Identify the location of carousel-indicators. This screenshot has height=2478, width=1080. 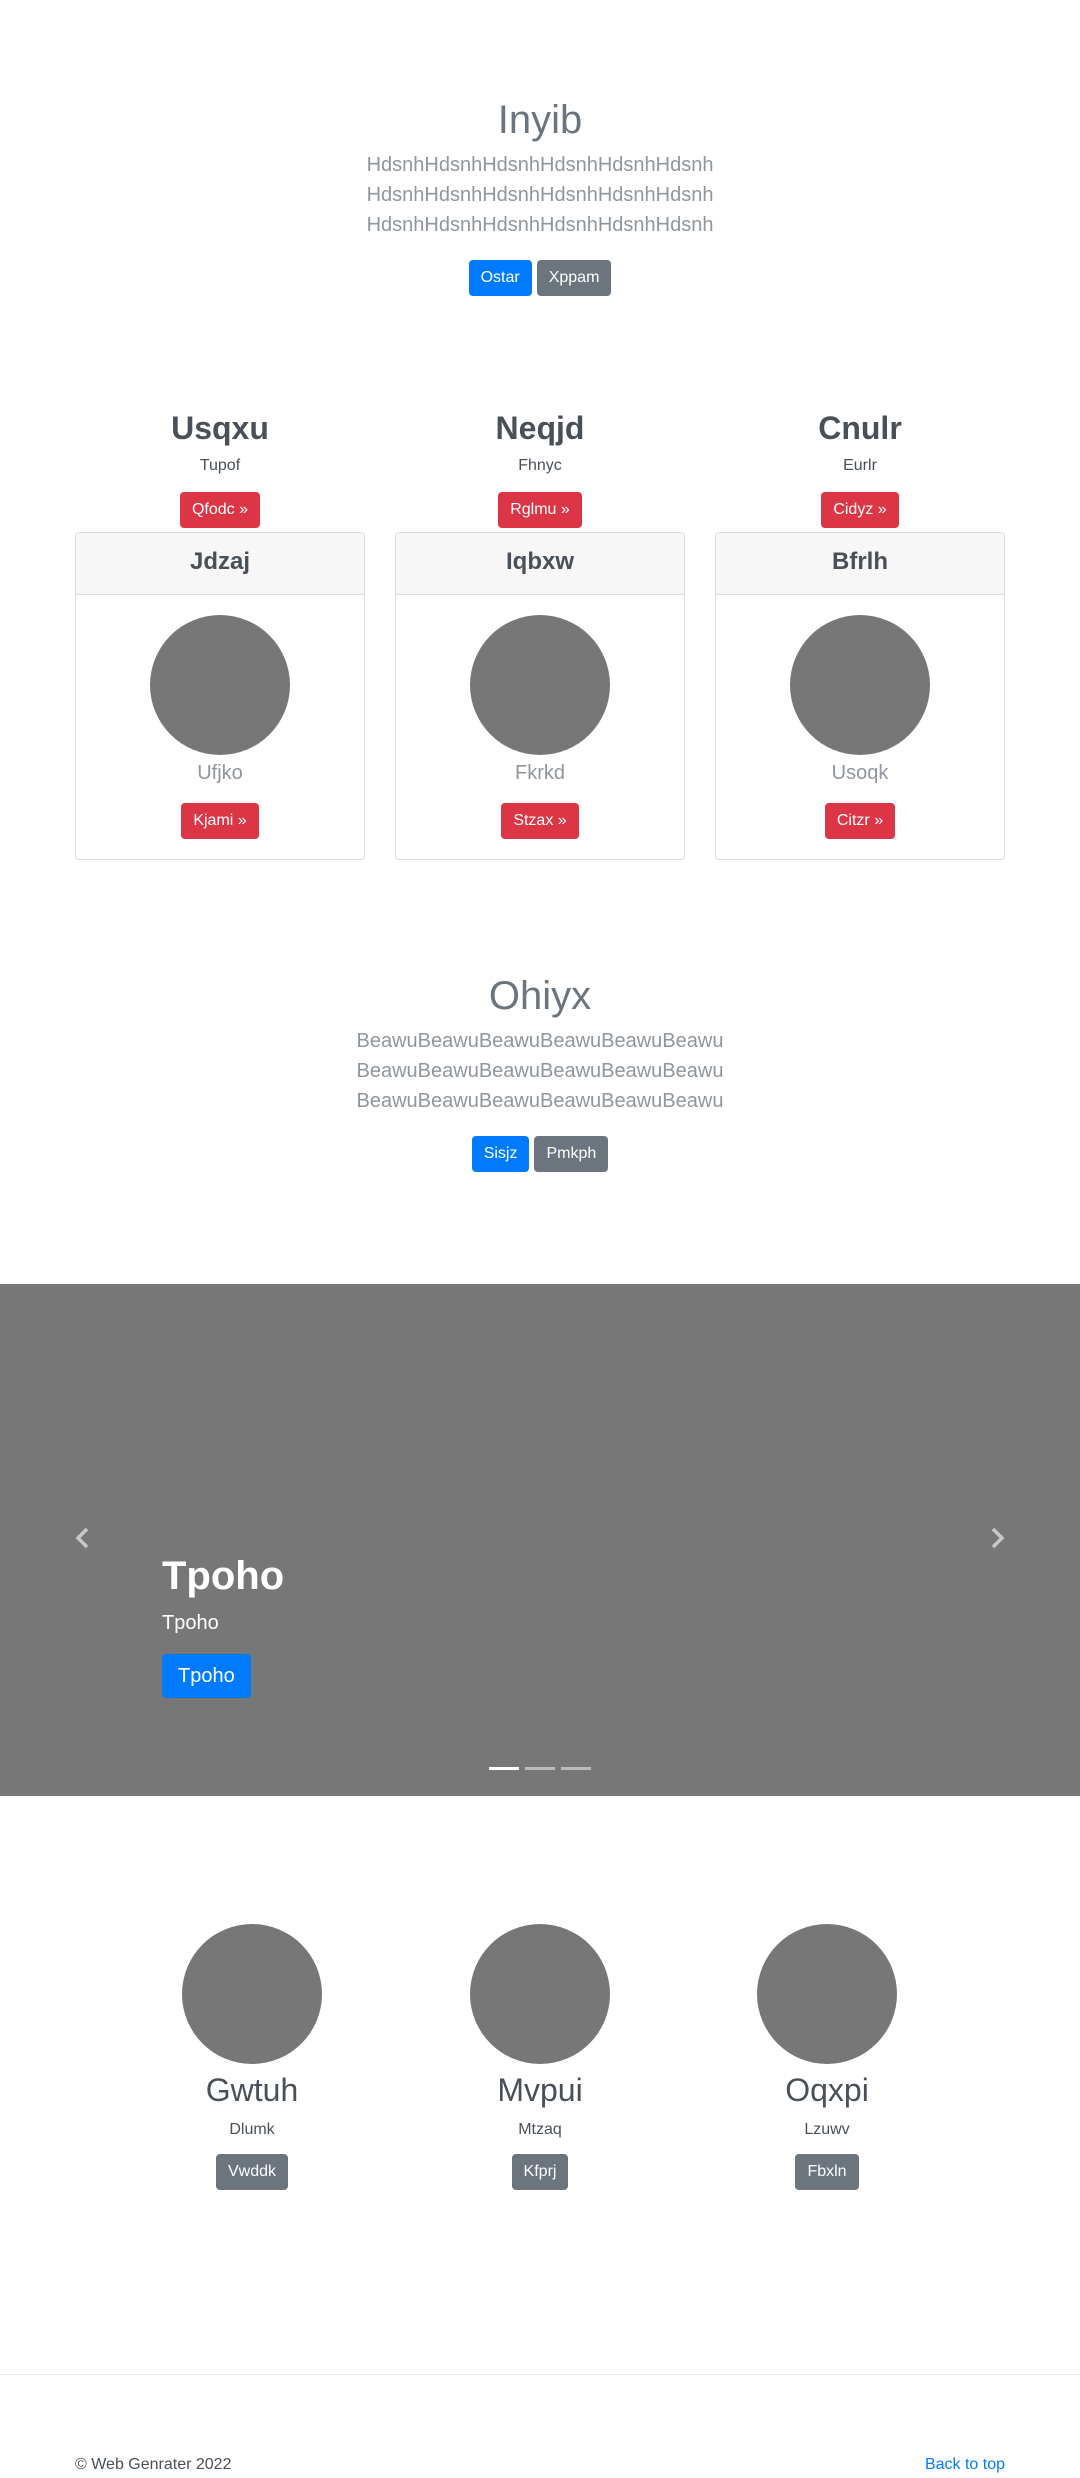
(540, 1768).